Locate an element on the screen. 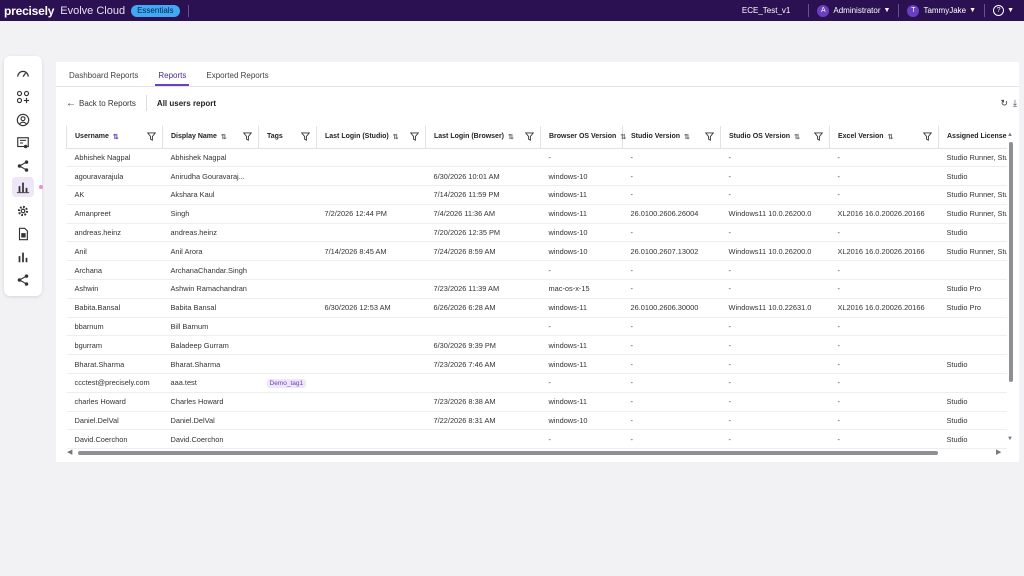 This screenshot has height=576, width=1024. sidebar-item-licenses is located at coordinates (23, 143).